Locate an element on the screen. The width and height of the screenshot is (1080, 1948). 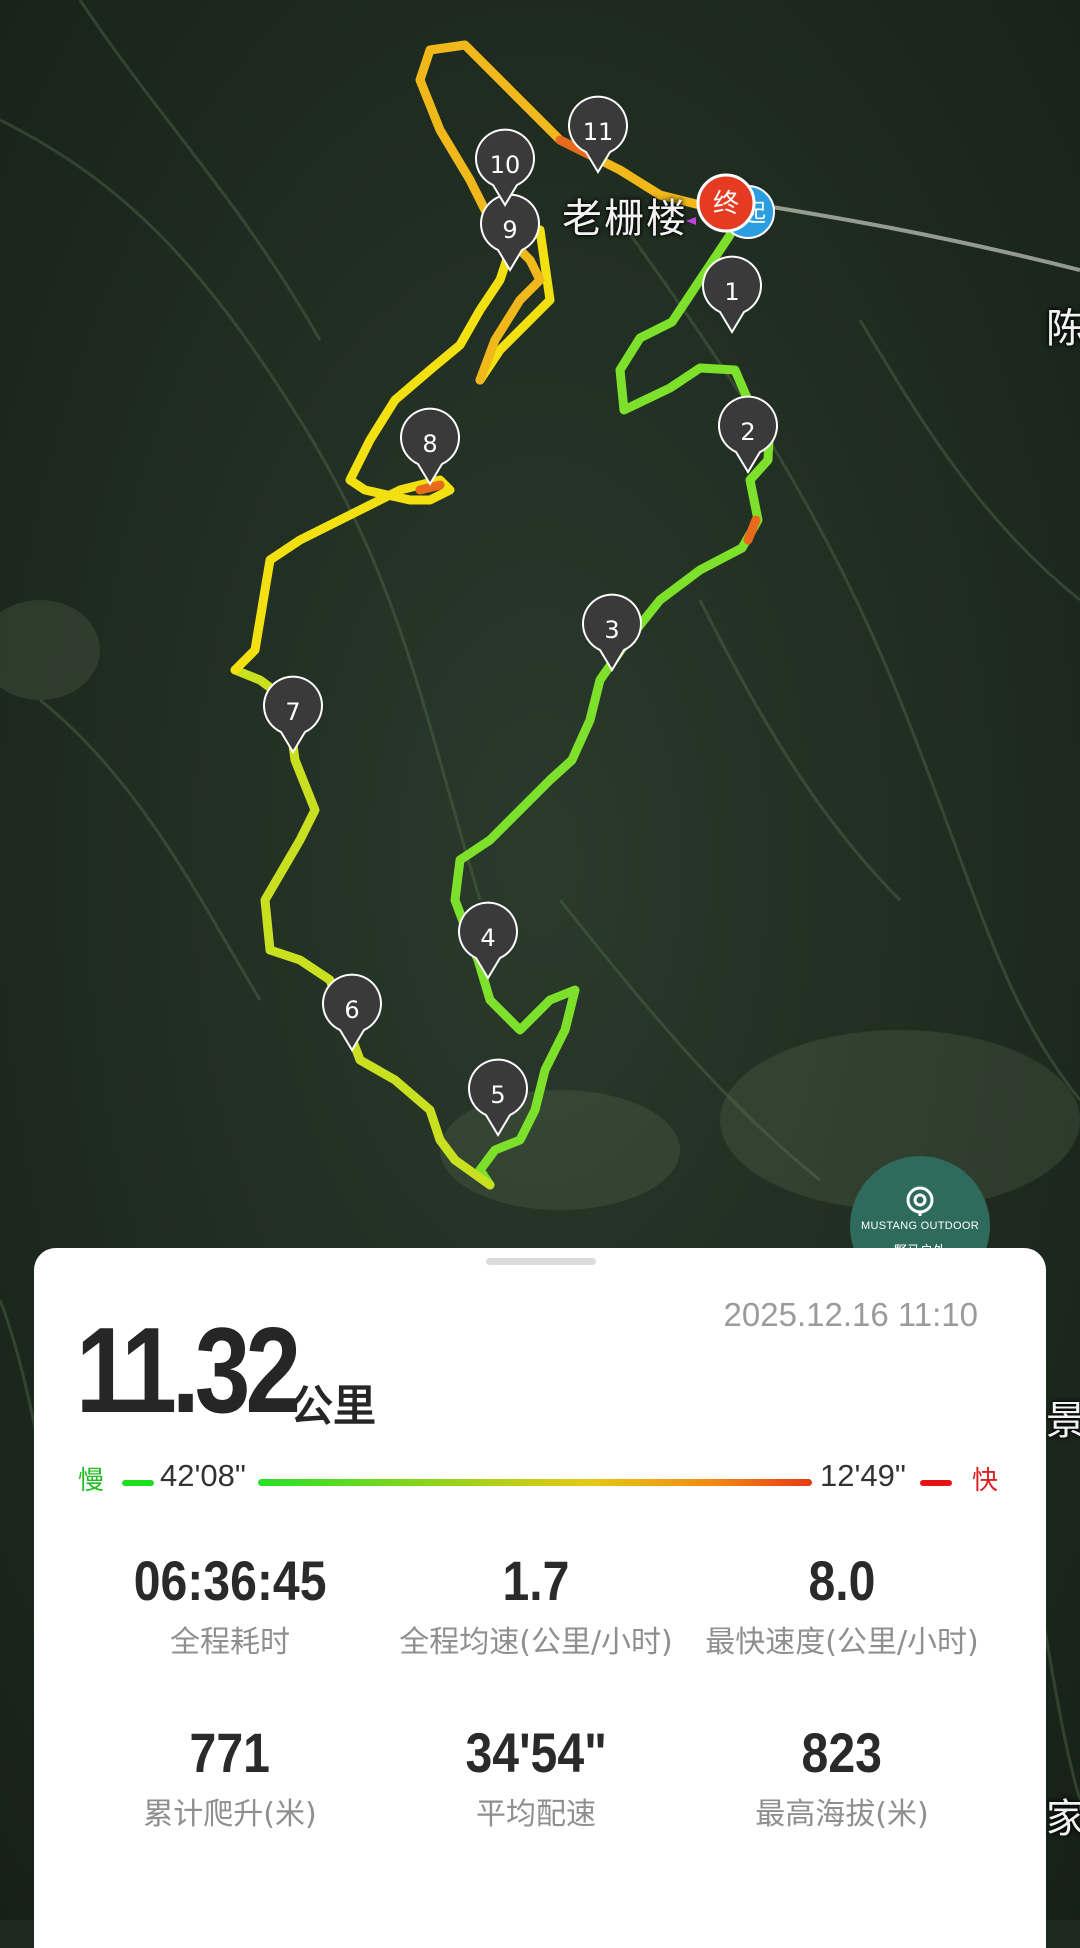
svg-text: 1 is located at coordinates (731, 292).